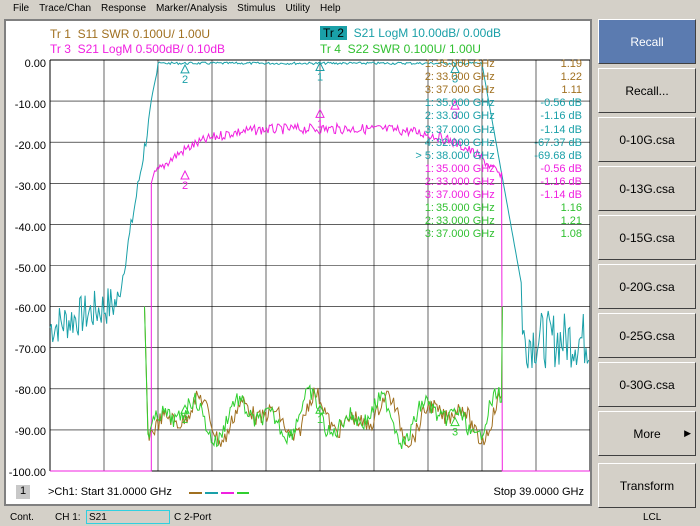 Image resolution: width=700 pixels, height=526 pixels. I want to click on y-axis-label: -20.00, so click(30, 145).